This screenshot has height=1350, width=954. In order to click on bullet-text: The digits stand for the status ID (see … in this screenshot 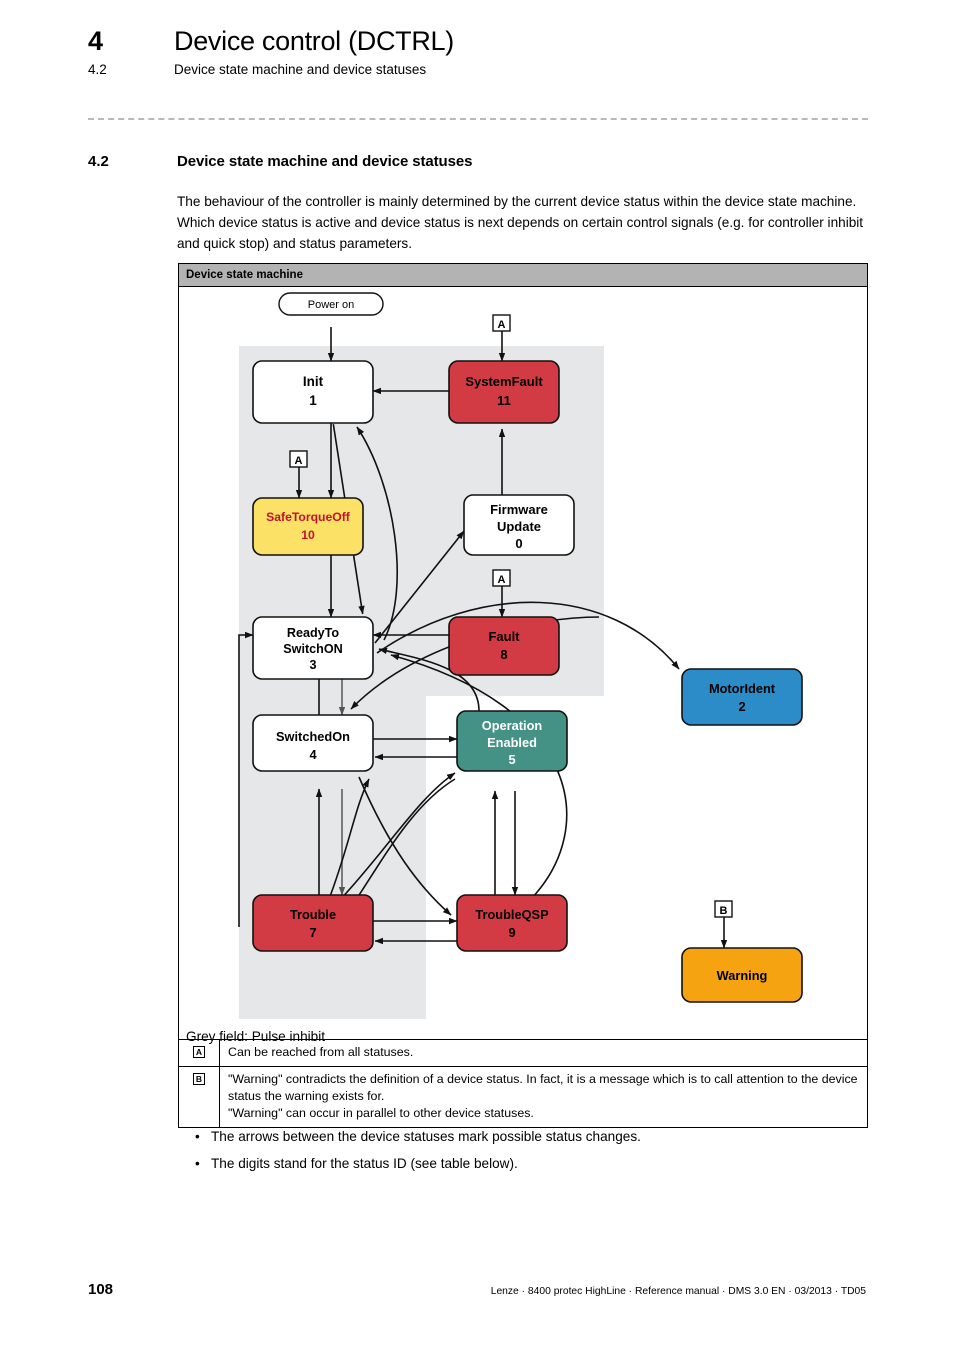, I will do `click(364, 1163)`.